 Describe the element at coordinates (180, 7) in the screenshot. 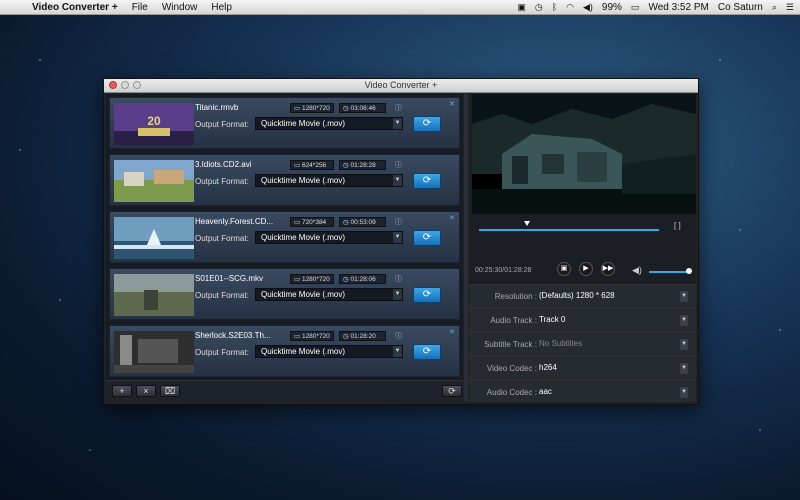

I see `menu-window: Window` at that location.